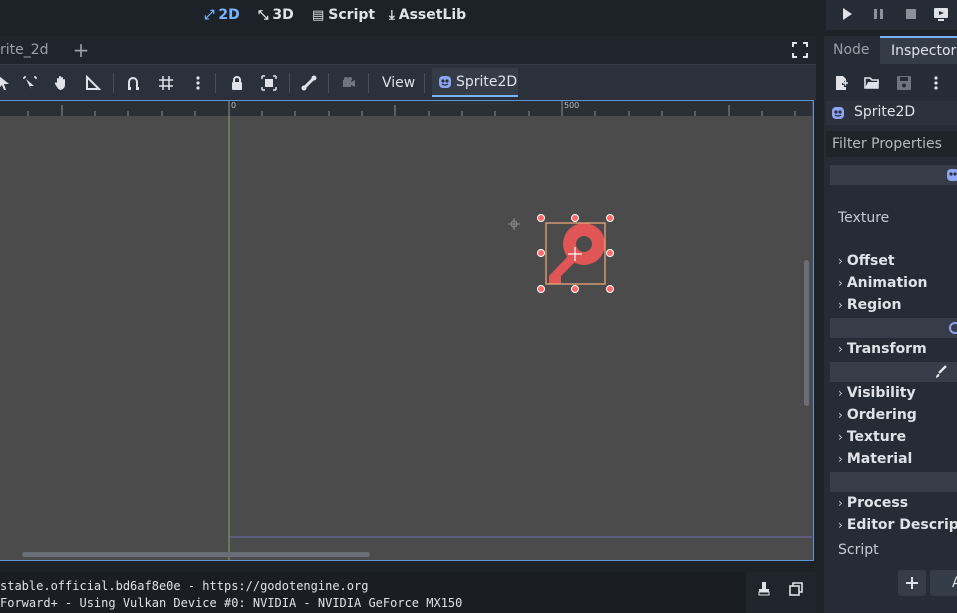  Describe the element at coordinates (875, 459) in the screenshot. I see `section-material: › Material` at that location.